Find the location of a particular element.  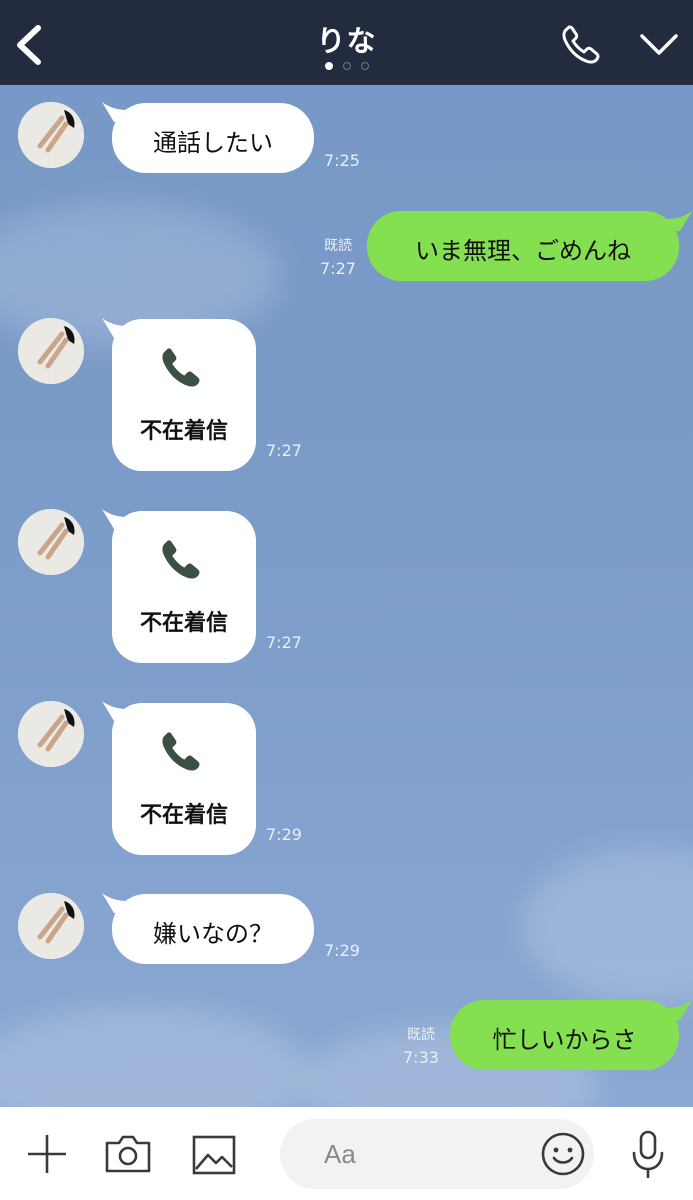

message-text: いま無理、ごめんね is located at coordinates (523, 251).